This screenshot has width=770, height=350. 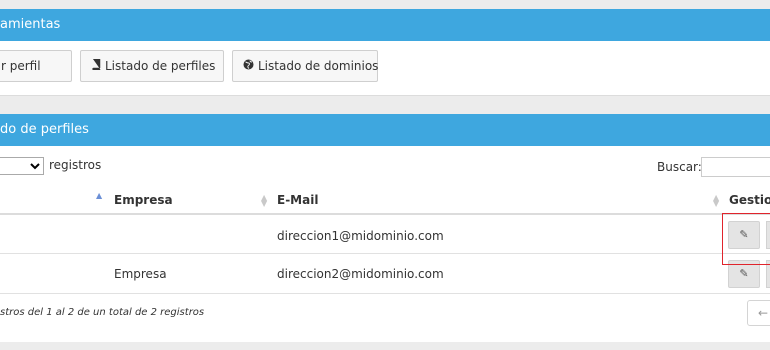 What do you see at coordinates (744, 273) in the screenshot?
I see `edit-icon: ✎` at bounding box center [744, 273].